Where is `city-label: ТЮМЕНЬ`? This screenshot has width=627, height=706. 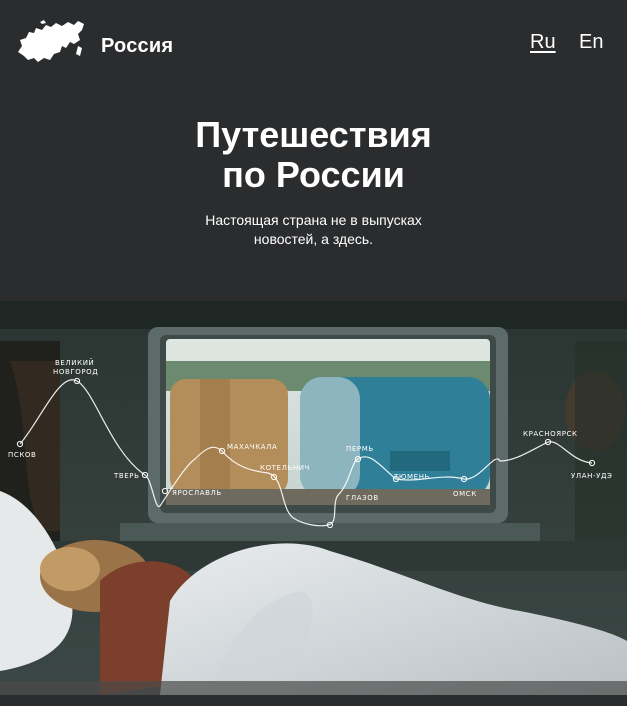
city-label: ТЮМЕНЬ is located at coordinates (411, 477).